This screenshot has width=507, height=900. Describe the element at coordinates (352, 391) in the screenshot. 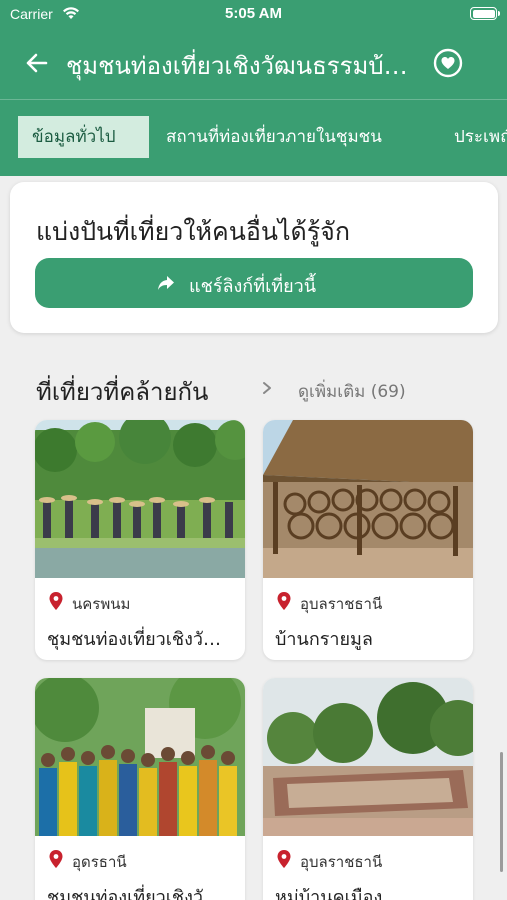

I see `see-more-link: ดูเพิ่มเติม (69)` at that location.